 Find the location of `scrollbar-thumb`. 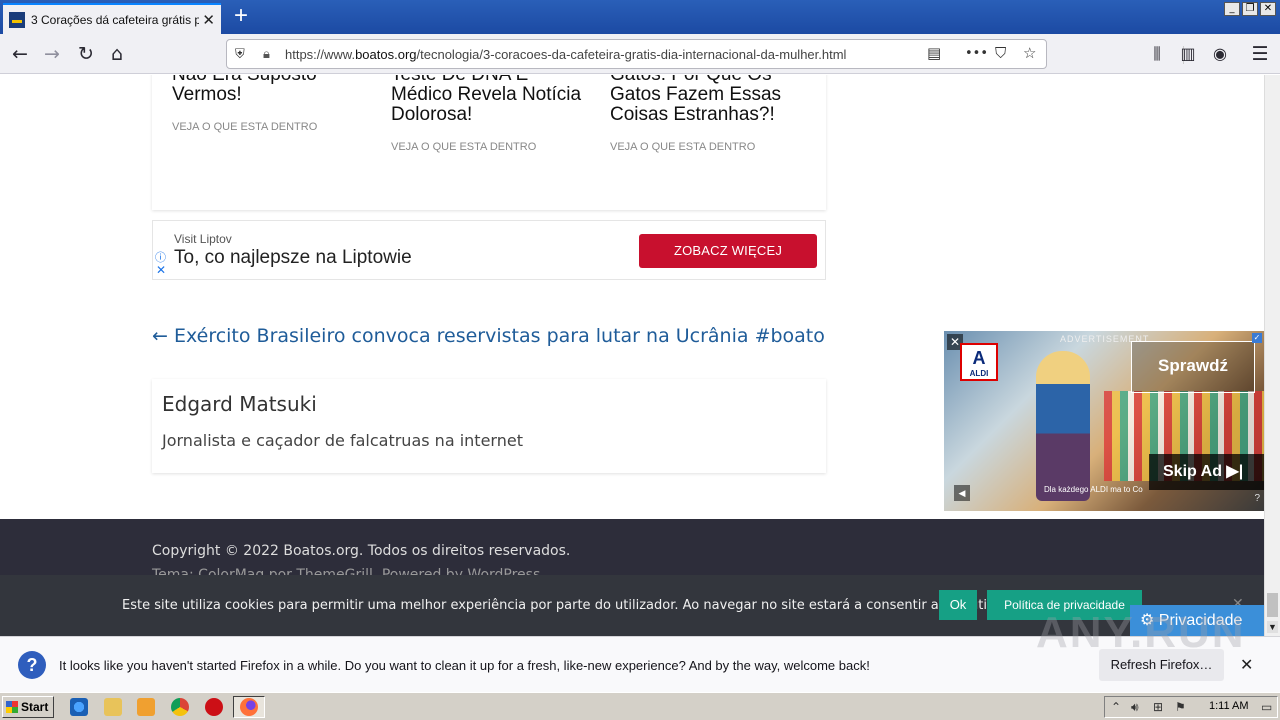

scrollbar-thumb is located at coordinates (1272, 605).